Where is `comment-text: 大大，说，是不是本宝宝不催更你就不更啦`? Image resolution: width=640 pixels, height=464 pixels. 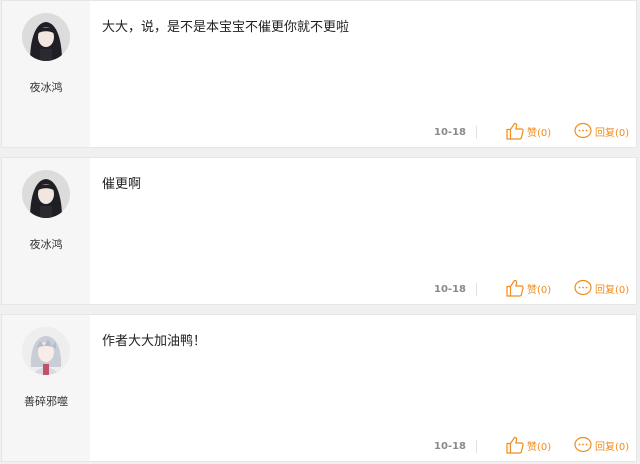
comment-text: 大大，说，是不是本宝宝不催更你就不更啦 is located at coordinates (226, 27).